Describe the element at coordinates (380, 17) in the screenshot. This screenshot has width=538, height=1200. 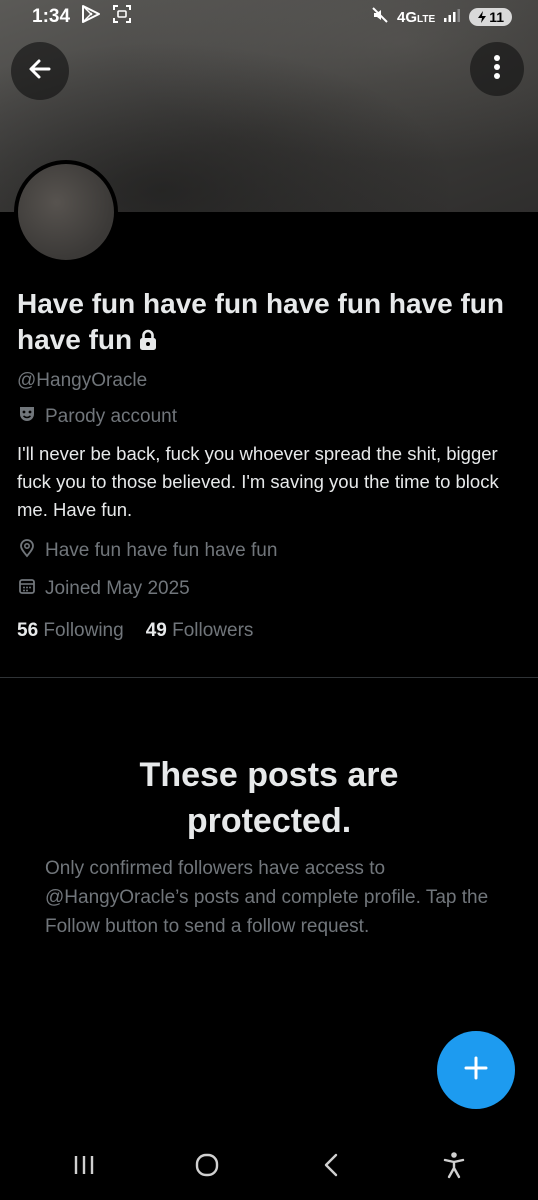
I see `mute-icon` at that location.